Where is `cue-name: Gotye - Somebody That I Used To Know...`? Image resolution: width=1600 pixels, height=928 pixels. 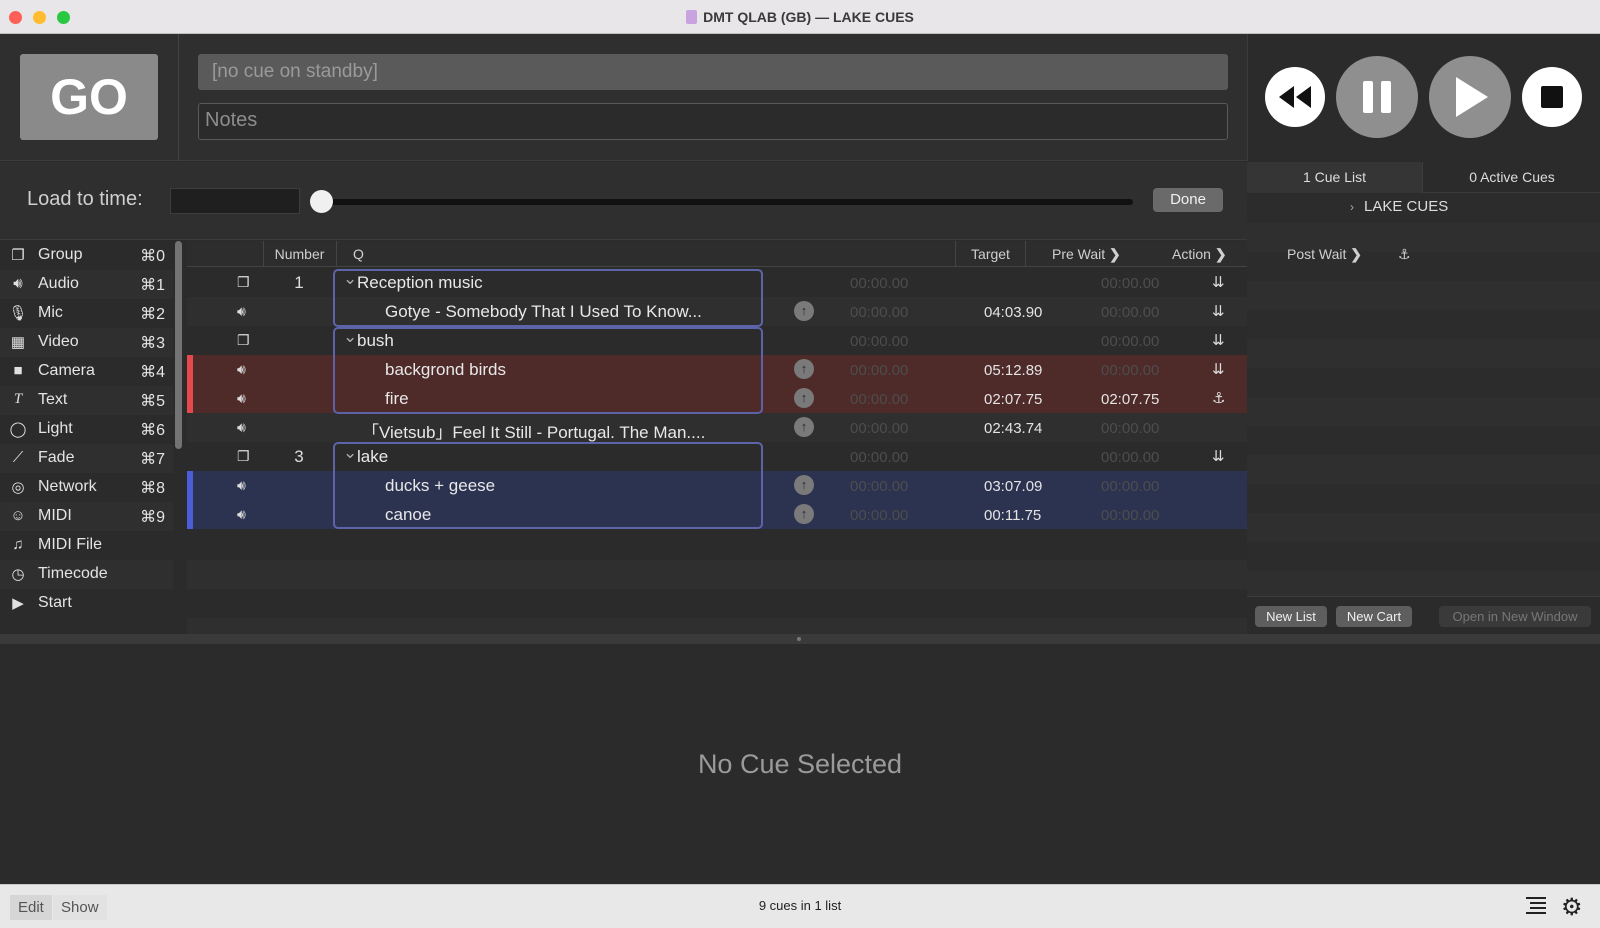
cue-name: Gotye - Somebody That I Used To Know... is located at coordinates (543, 312).